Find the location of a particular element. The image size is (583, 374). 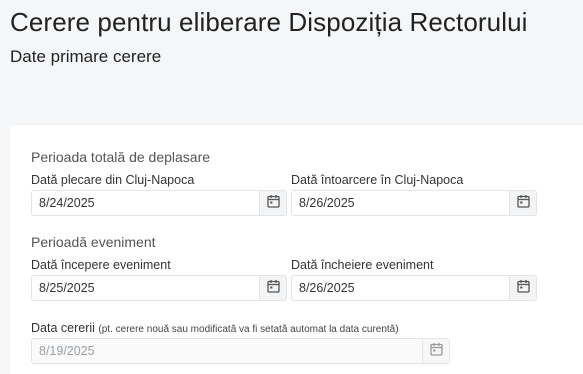

departure-date-label: Dată plecare din Cluj-Napoca is located at coordinates (113, 180).